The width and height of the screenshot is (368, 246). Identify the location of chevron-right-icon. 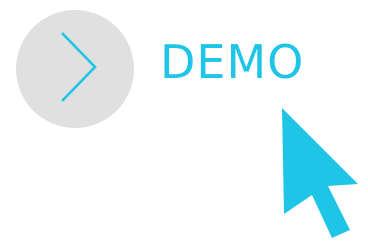
(79, 67).